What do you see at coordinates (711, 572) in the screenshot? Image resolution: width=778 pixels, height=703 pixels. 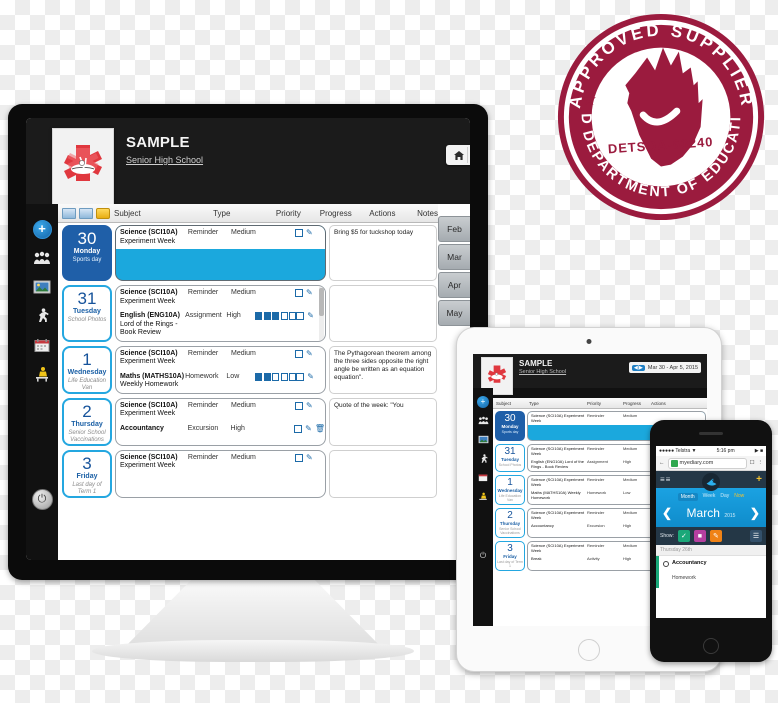 I see `list-item: Accountancy Homework` at bounding box center [711, 572].